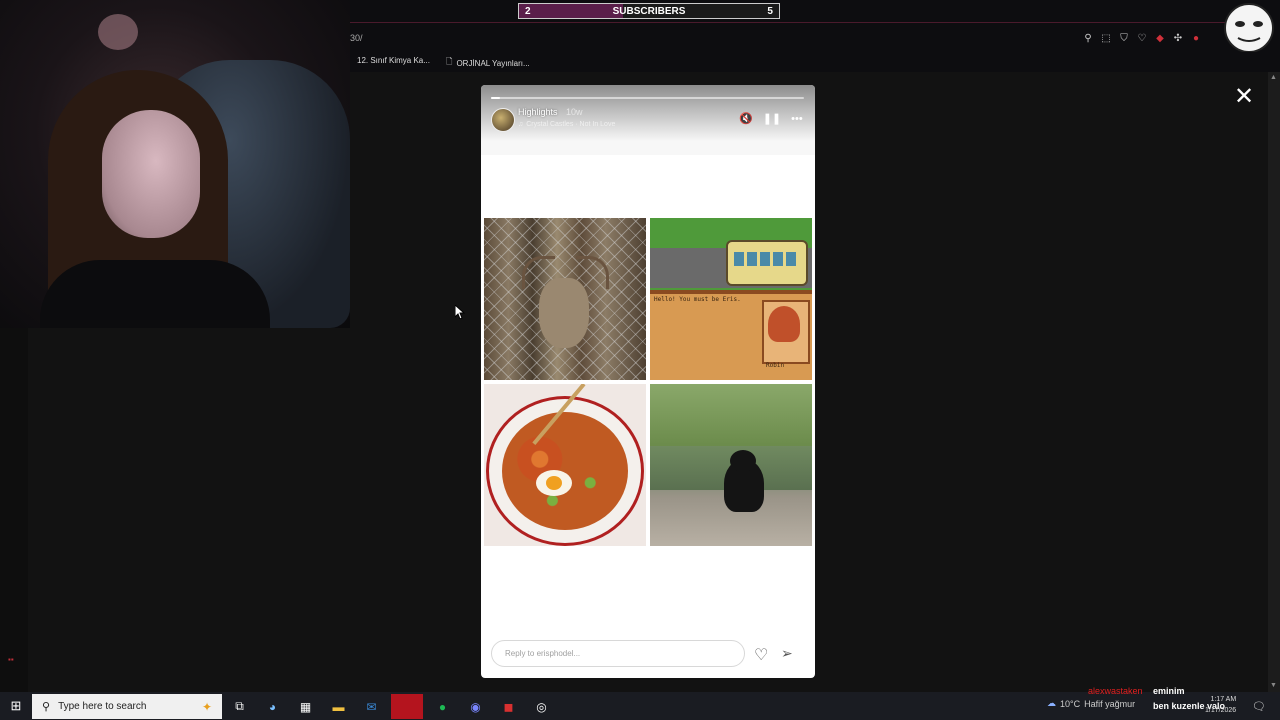  Describe the element at coordinates (1110, 703) in the screenshot. I see `weather-text: Hafif yağmur` at that location.